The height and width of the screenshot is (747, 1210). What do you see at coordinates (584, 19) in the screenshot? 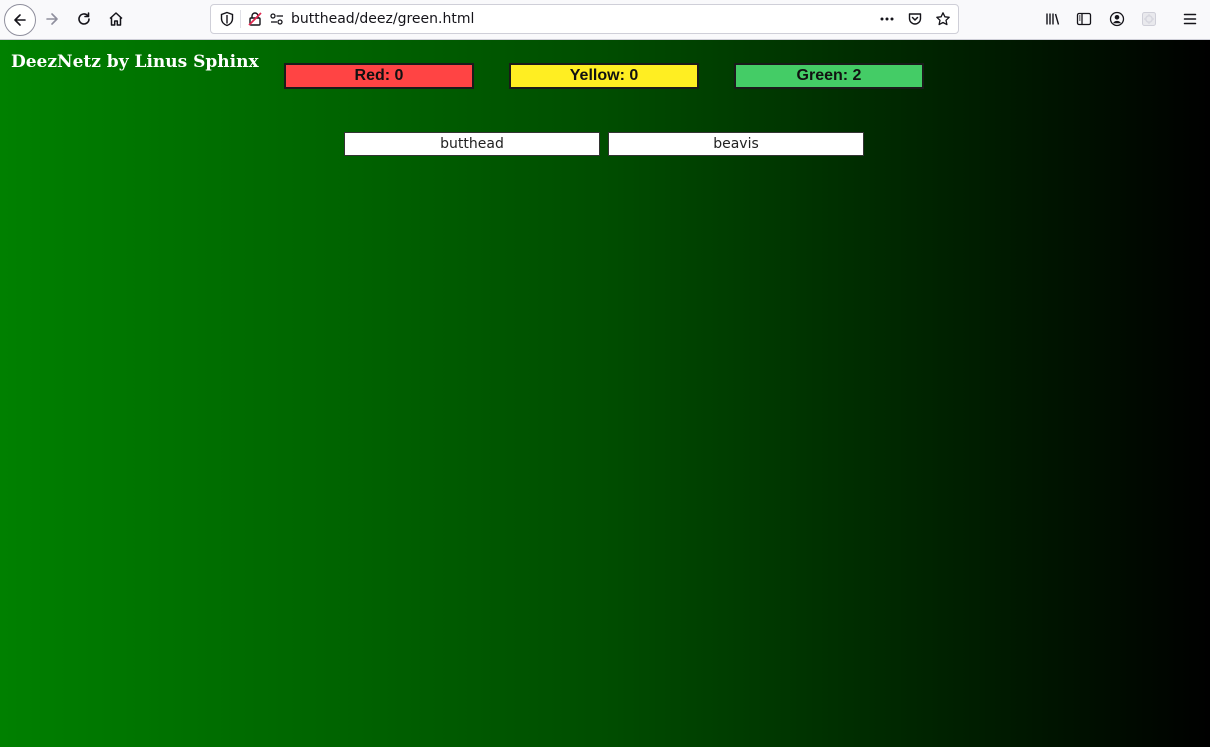
I see `url-bar: butthead/deez/green.html` at bounding box center [584, 19].